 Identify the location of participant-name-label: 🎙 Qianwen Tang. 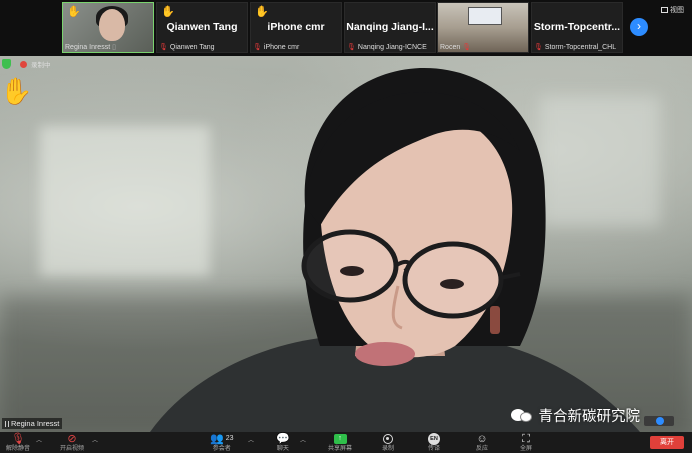
(187, 47).